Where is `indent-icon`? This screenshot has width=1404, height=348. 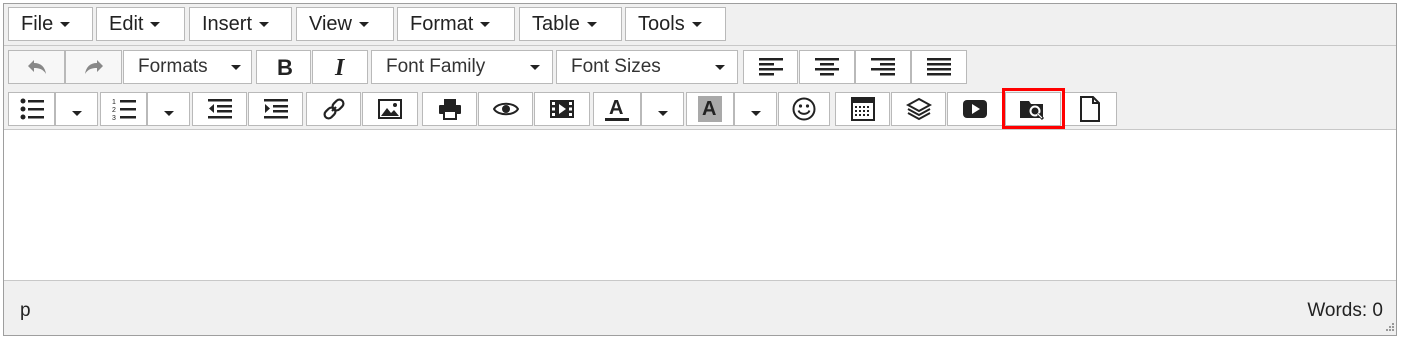
indent-icon is located at coordinates (275, 109).